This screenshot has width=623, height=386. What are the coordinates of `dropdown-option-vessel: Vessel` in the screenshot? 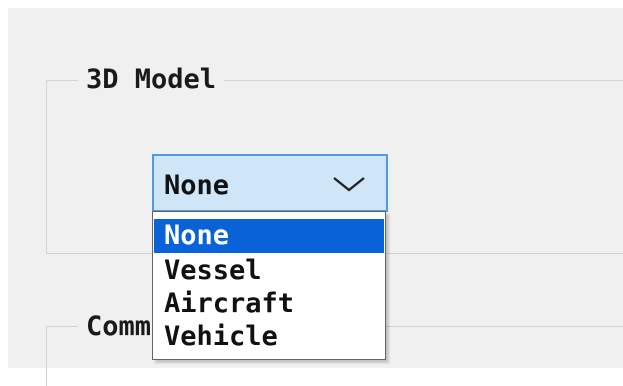 It's located at (269, 271).